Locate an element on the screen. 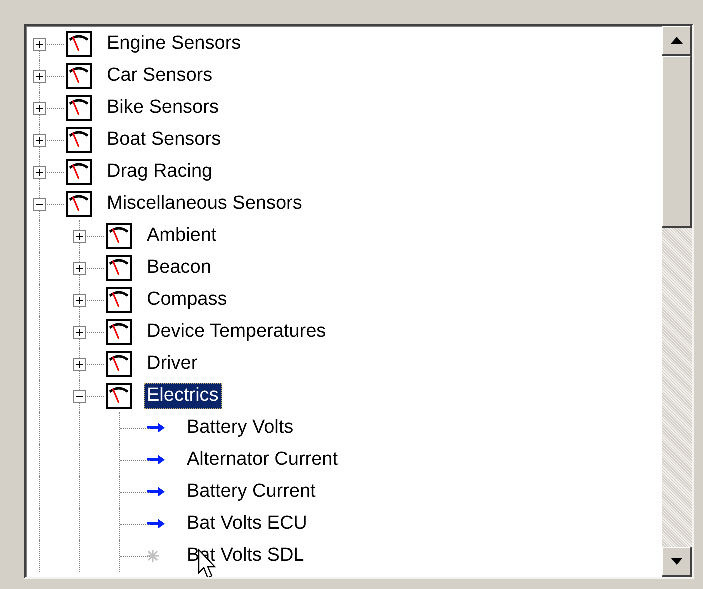 The image size is (703, 589). tree-item: Beacon is located at coordinates (179, 268).